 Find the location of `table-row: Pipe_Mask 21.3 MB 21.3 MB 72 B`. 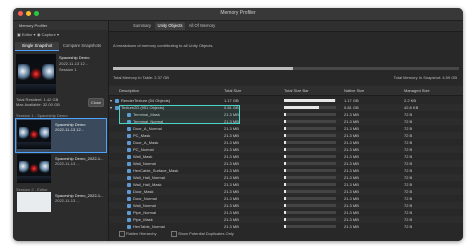

table-row: Pipe_Mask 21.3 MB 21.3 MB 72 B is located at coordinates (286, 219).